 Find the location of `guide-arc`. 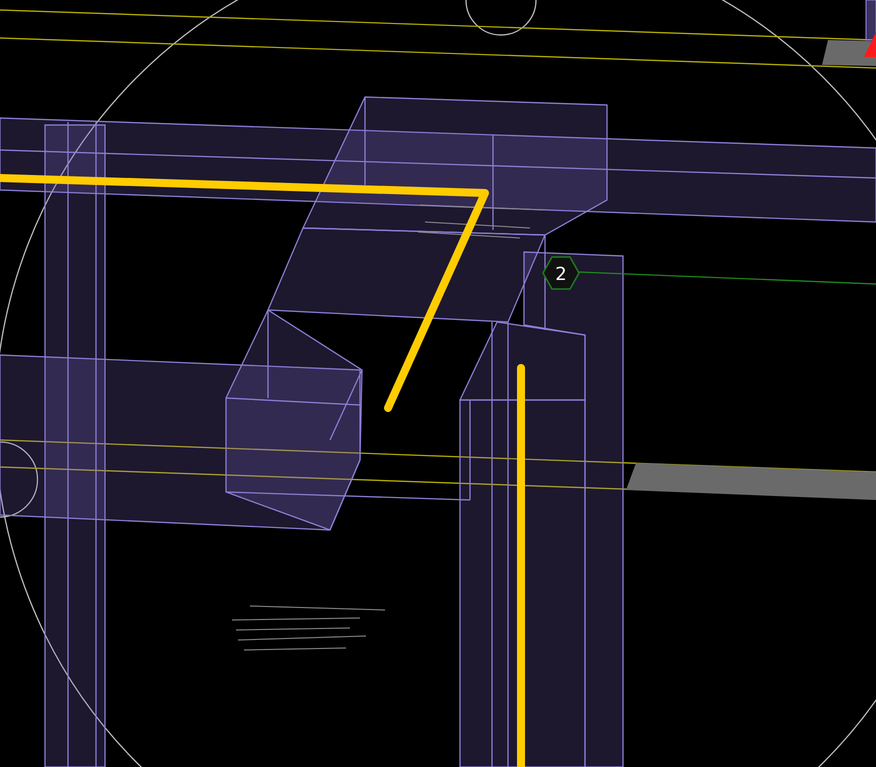

guide-arc is located at coordinates (501, 18).